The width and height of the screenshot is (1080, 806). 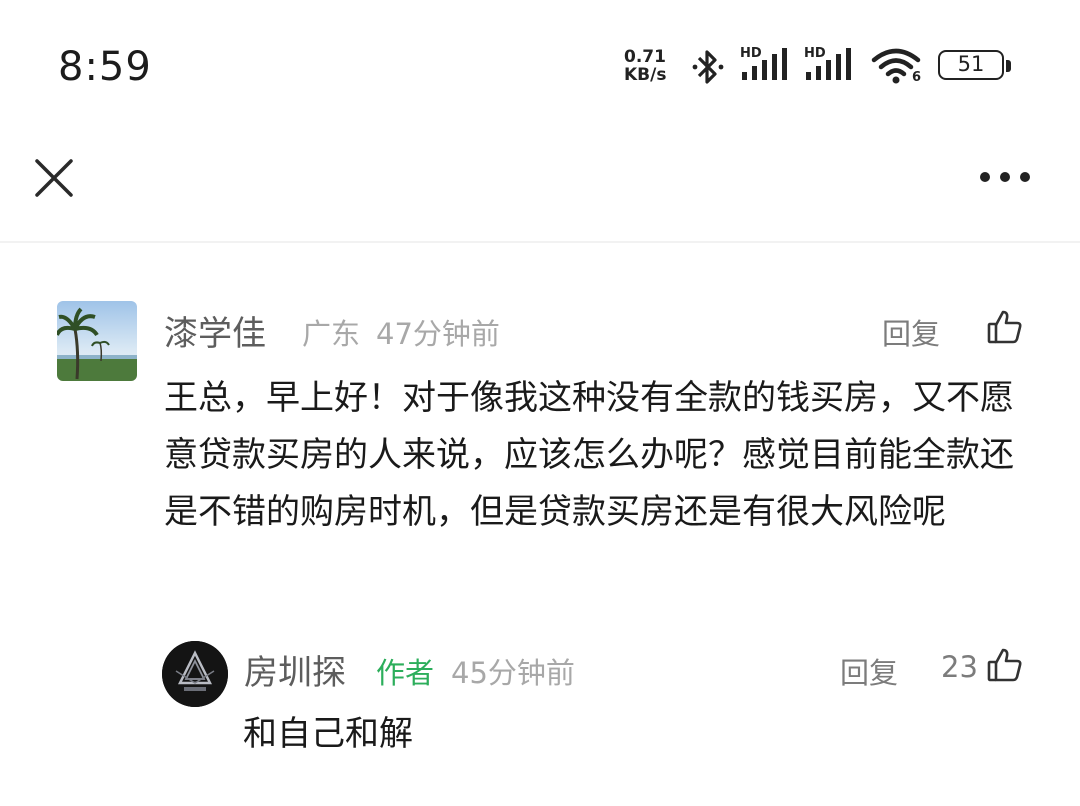 I want to click on commenter-avatar, so click(x=97, y=341).